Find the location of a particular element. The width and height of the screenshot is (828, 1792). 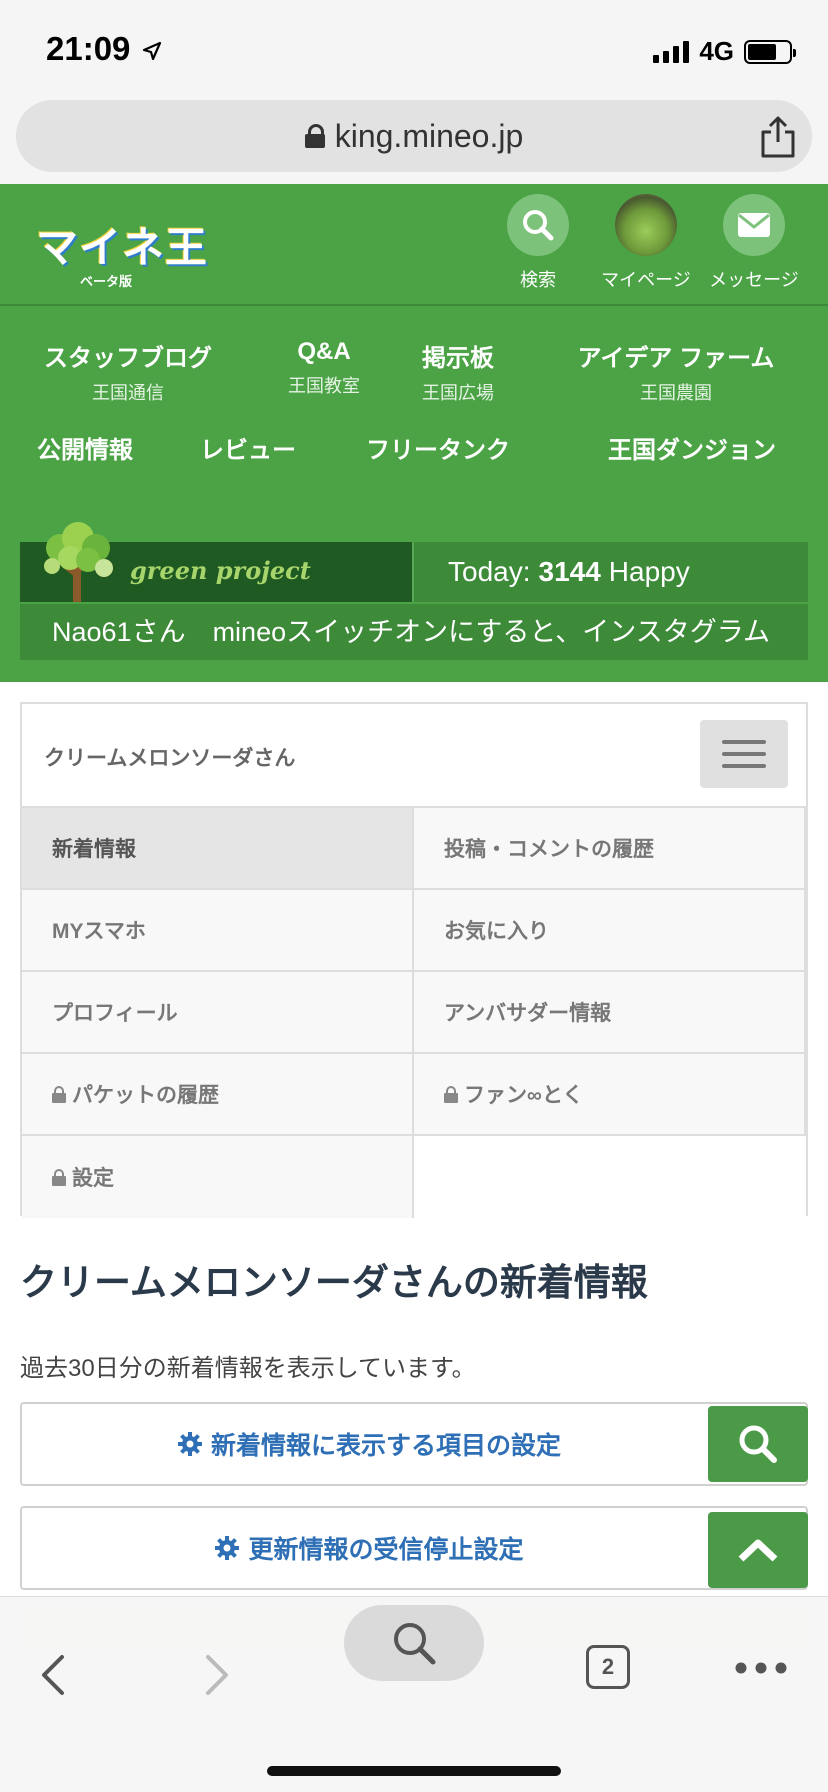

tabs-button: 2 is located at coordinates (608, 1667).